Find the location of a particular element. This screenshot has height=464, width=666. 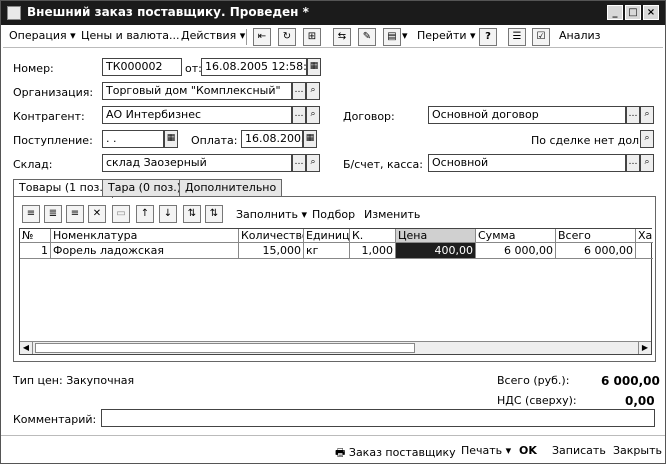

contractor-label: Контрагент: is located at coordinates (49, 116).